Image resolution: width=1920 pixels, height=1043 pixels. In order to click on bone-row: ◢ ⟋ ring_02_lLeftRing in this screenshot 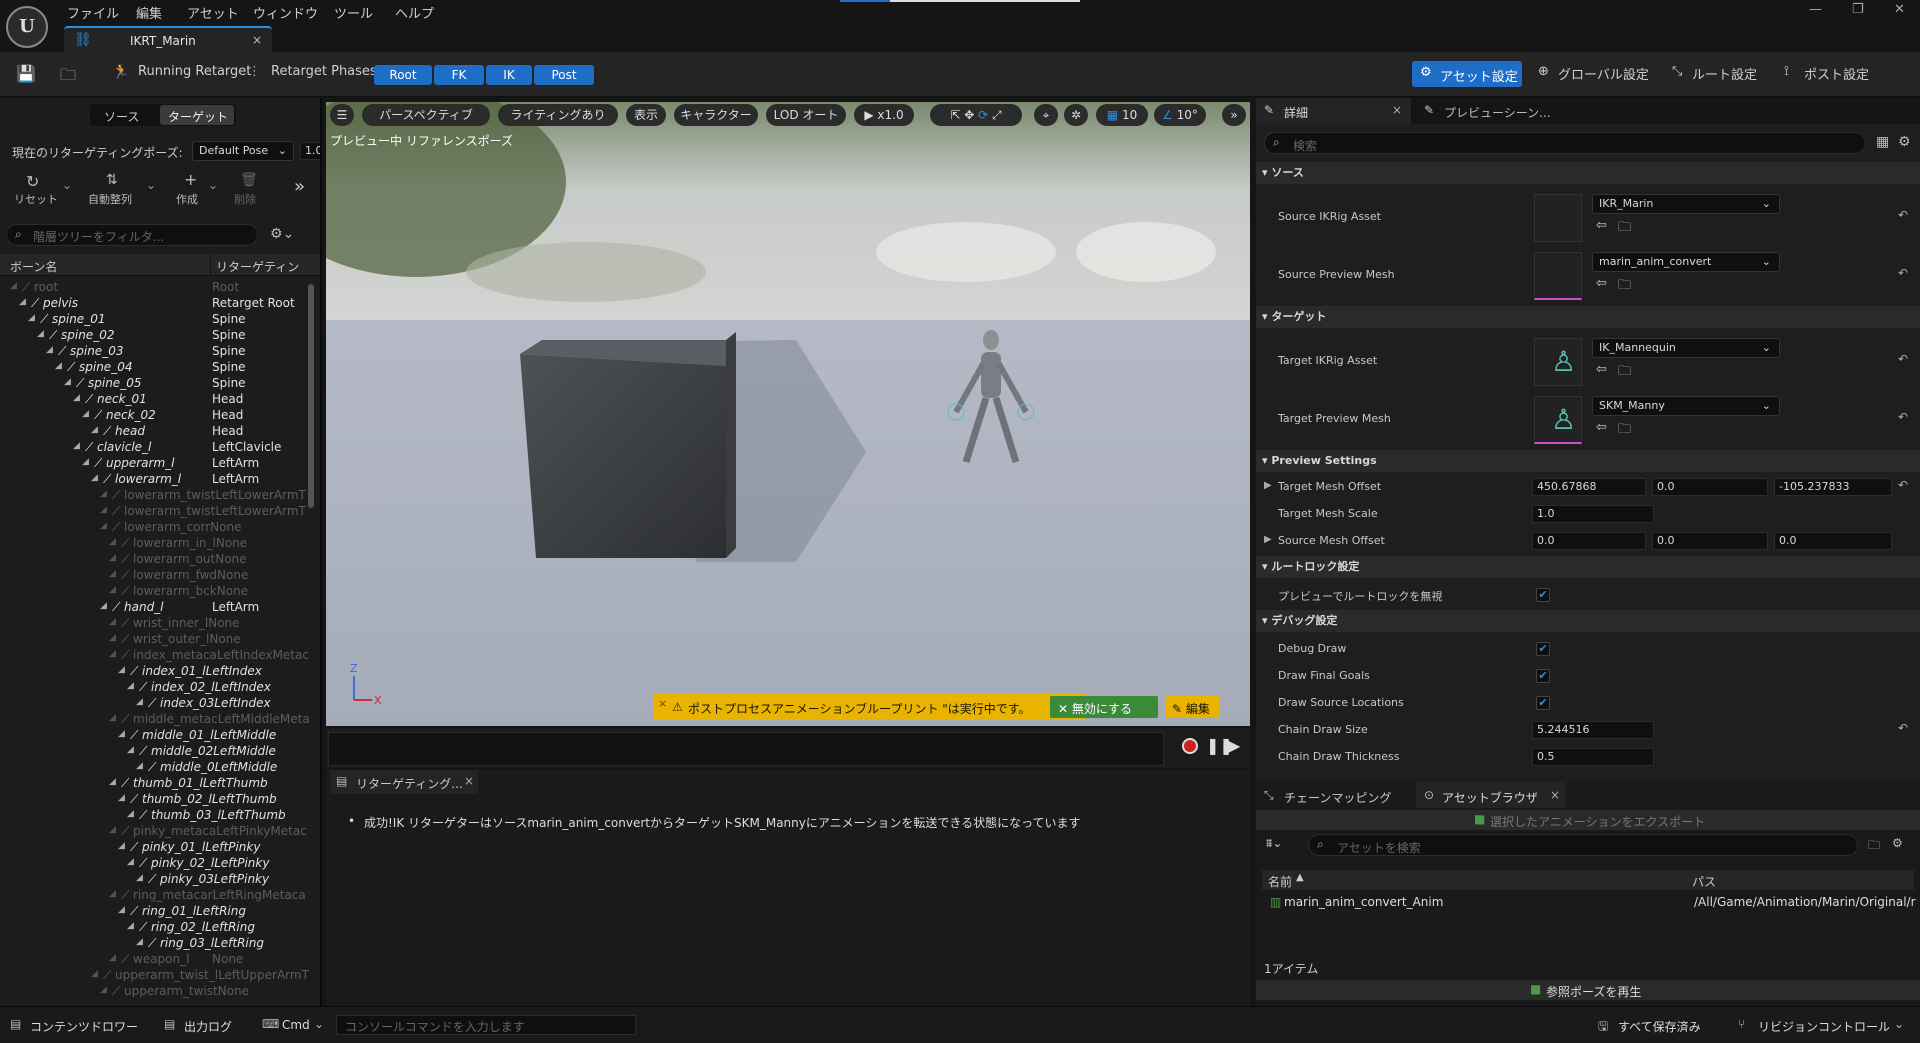, I will do `click(153, 928)`.